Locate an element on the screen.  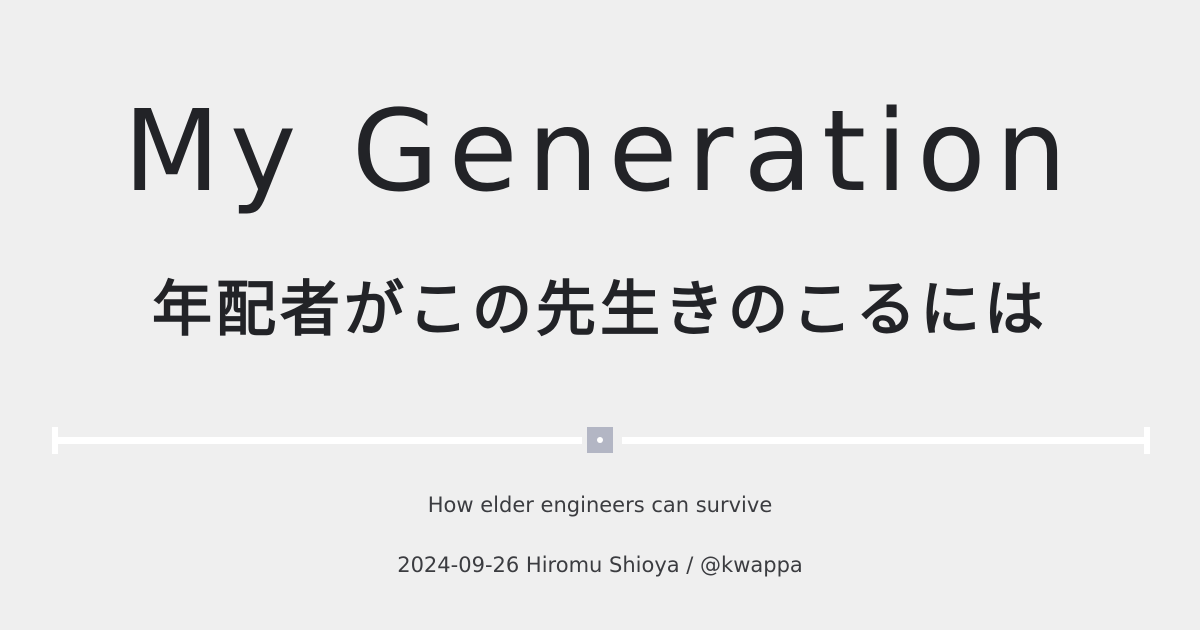
divider-knob-dot is located at coordinates (600, 440).